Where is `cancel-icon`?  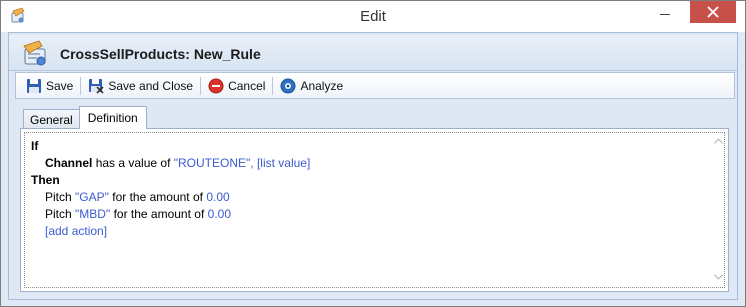
cancel-icon is located at coordinates (216, 85).